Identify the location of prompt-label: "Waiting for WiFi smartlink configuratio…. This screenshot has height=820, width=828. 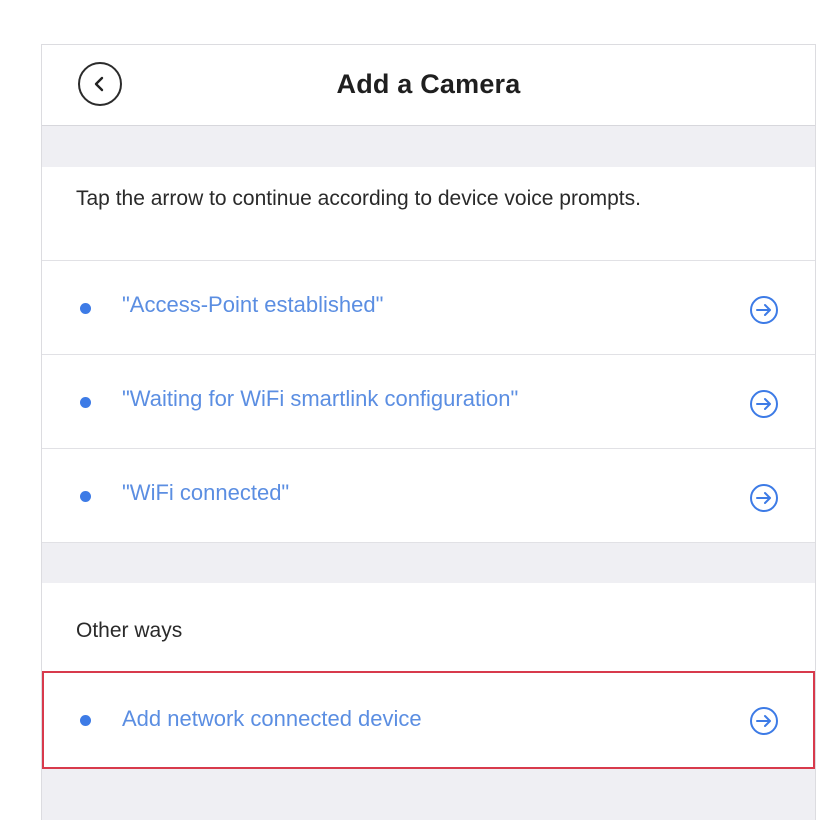
(320, 398).